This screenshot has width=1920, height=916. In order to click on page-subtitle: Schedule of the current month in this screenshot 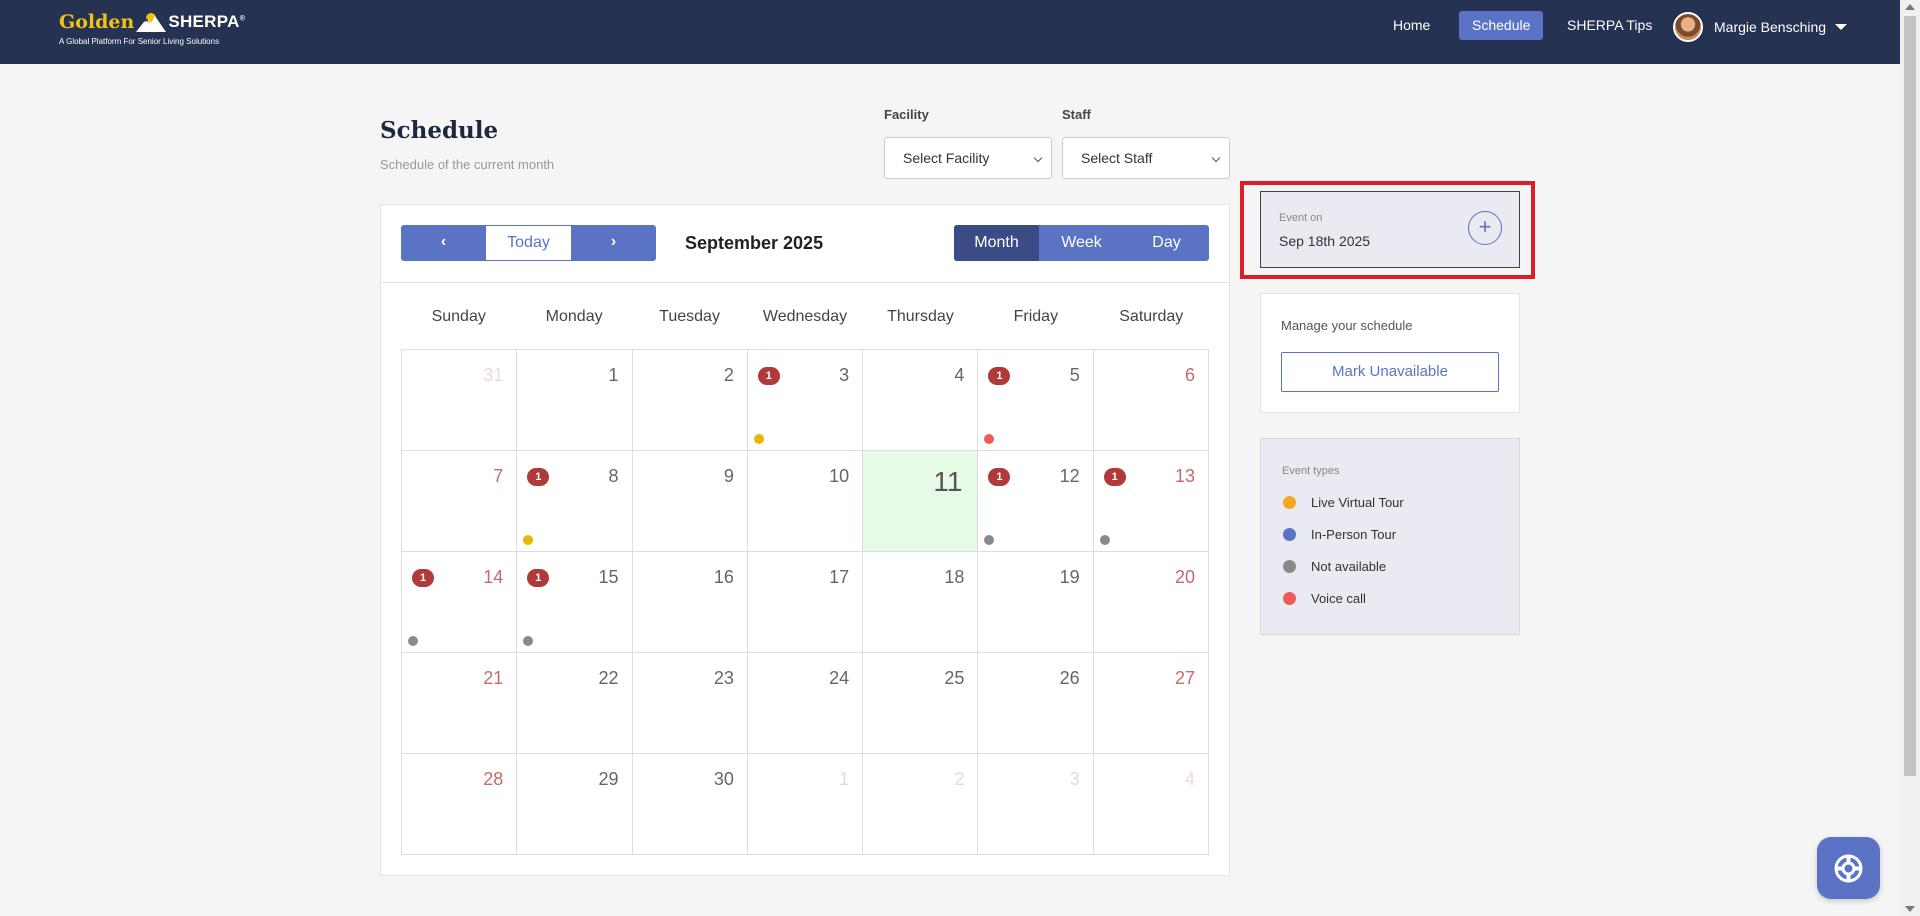, I will do `click(467, 164)`.